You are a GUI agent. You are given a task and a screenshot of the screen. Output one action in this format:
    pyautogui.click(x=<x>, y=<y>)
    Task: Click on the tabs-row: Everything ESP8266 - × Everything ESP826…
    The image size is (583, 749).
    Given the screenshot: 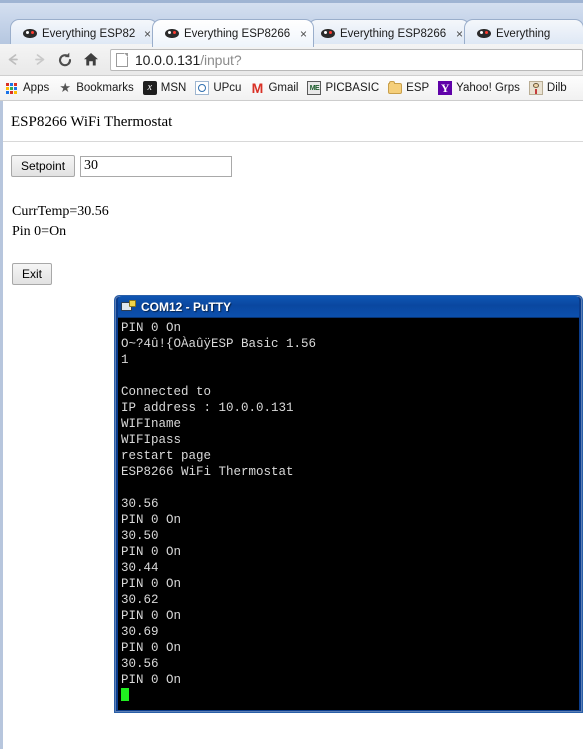 What is the action you would take?
    pyautogui.click(x=296, y=30)
    